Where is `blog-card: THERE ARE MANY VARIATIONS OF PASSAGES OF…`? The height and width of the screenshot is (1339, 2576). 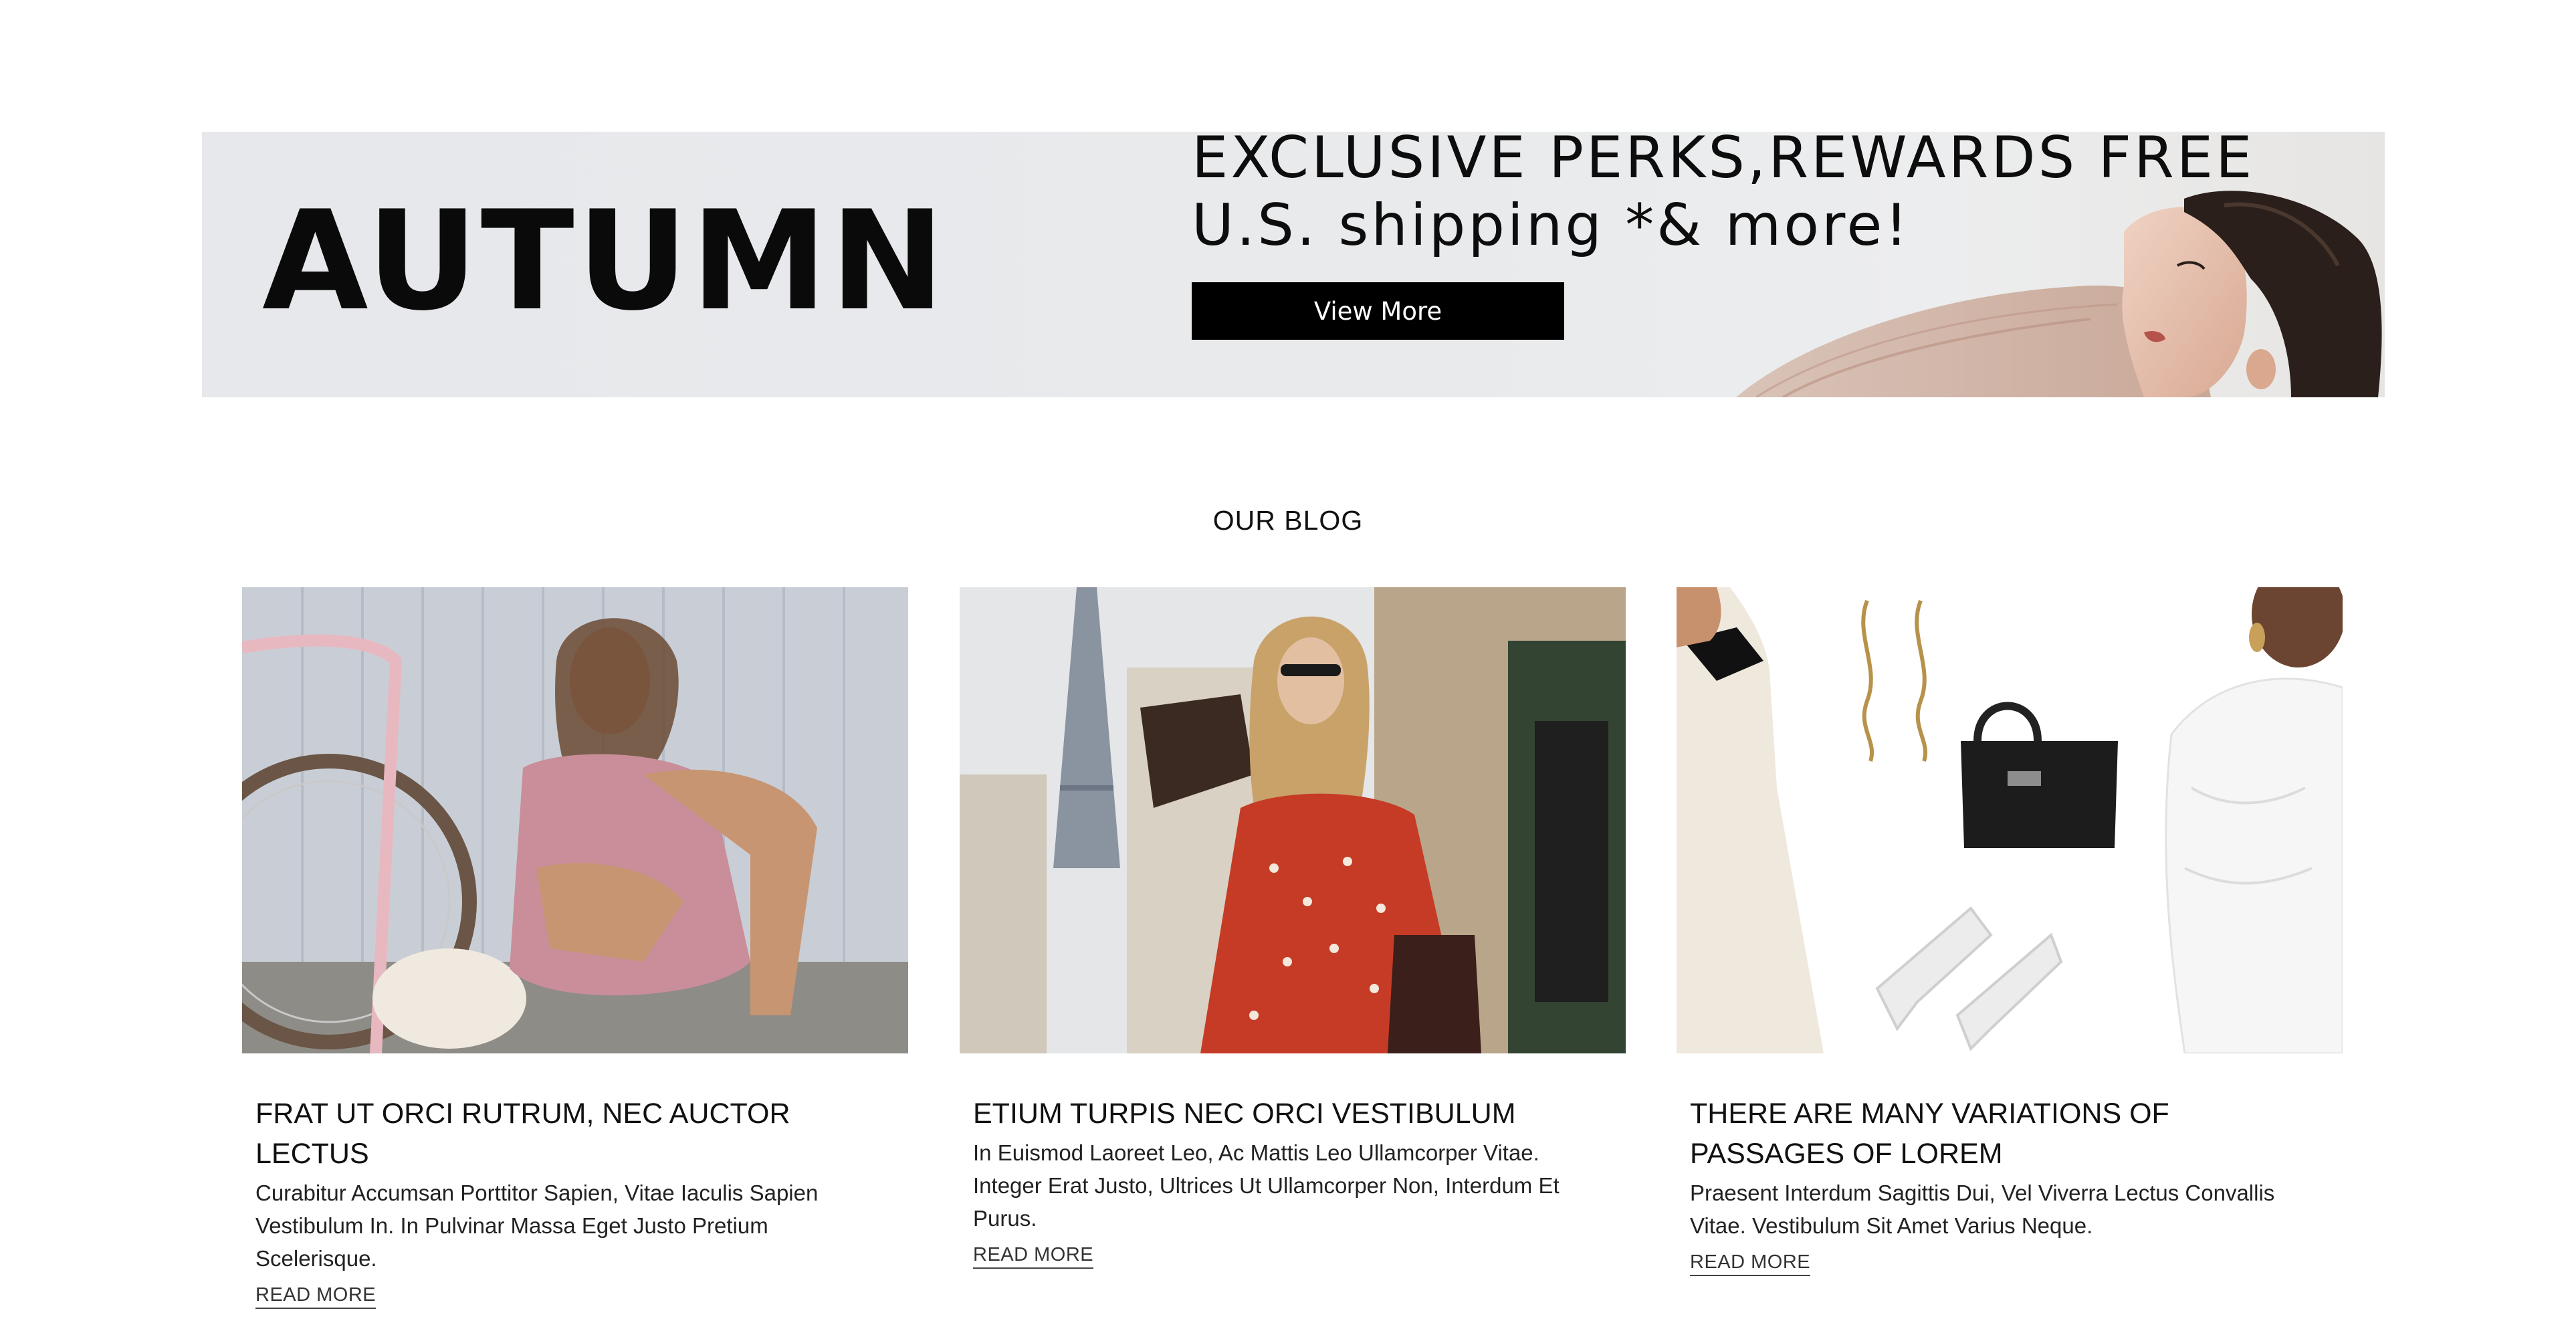 blog-card: THERE ARE MANY VARIATIONS OF PASSAGES OF… is located at coordinates (2010, 931).